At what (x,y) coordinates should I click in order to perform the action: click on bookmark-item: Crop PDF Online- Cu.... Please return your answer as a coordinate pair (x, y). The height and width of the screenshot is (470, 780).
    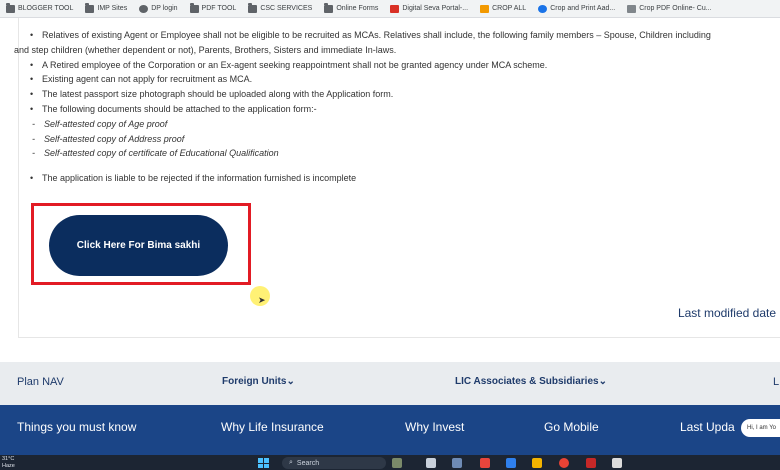
    Looking at the image, I should click on (669, 8).